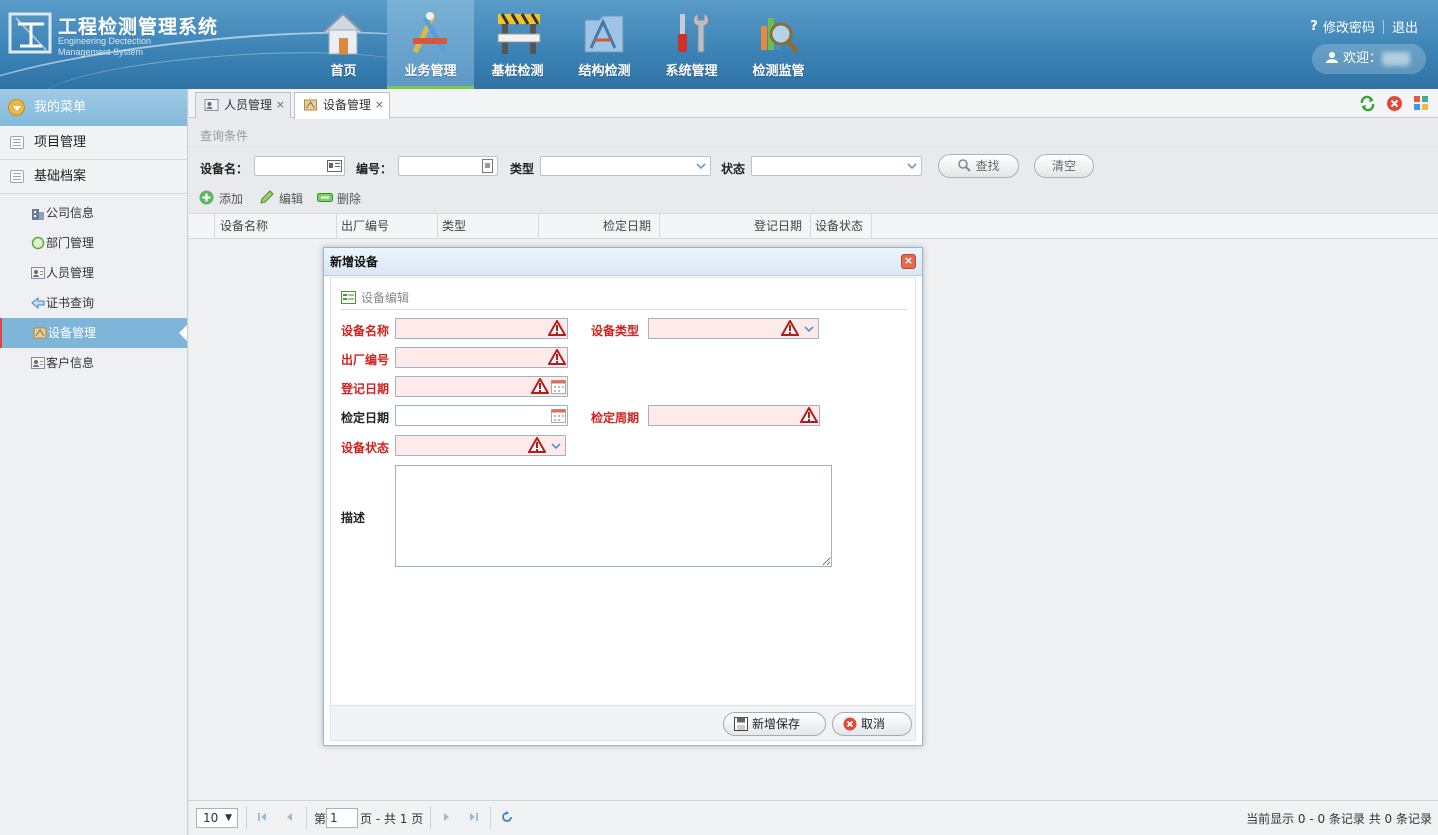  What do you see at coordinates (93, 363) in the screenshot?
I see `sidebar-item-customer: 客户信息` at bounding box center [93, 363].